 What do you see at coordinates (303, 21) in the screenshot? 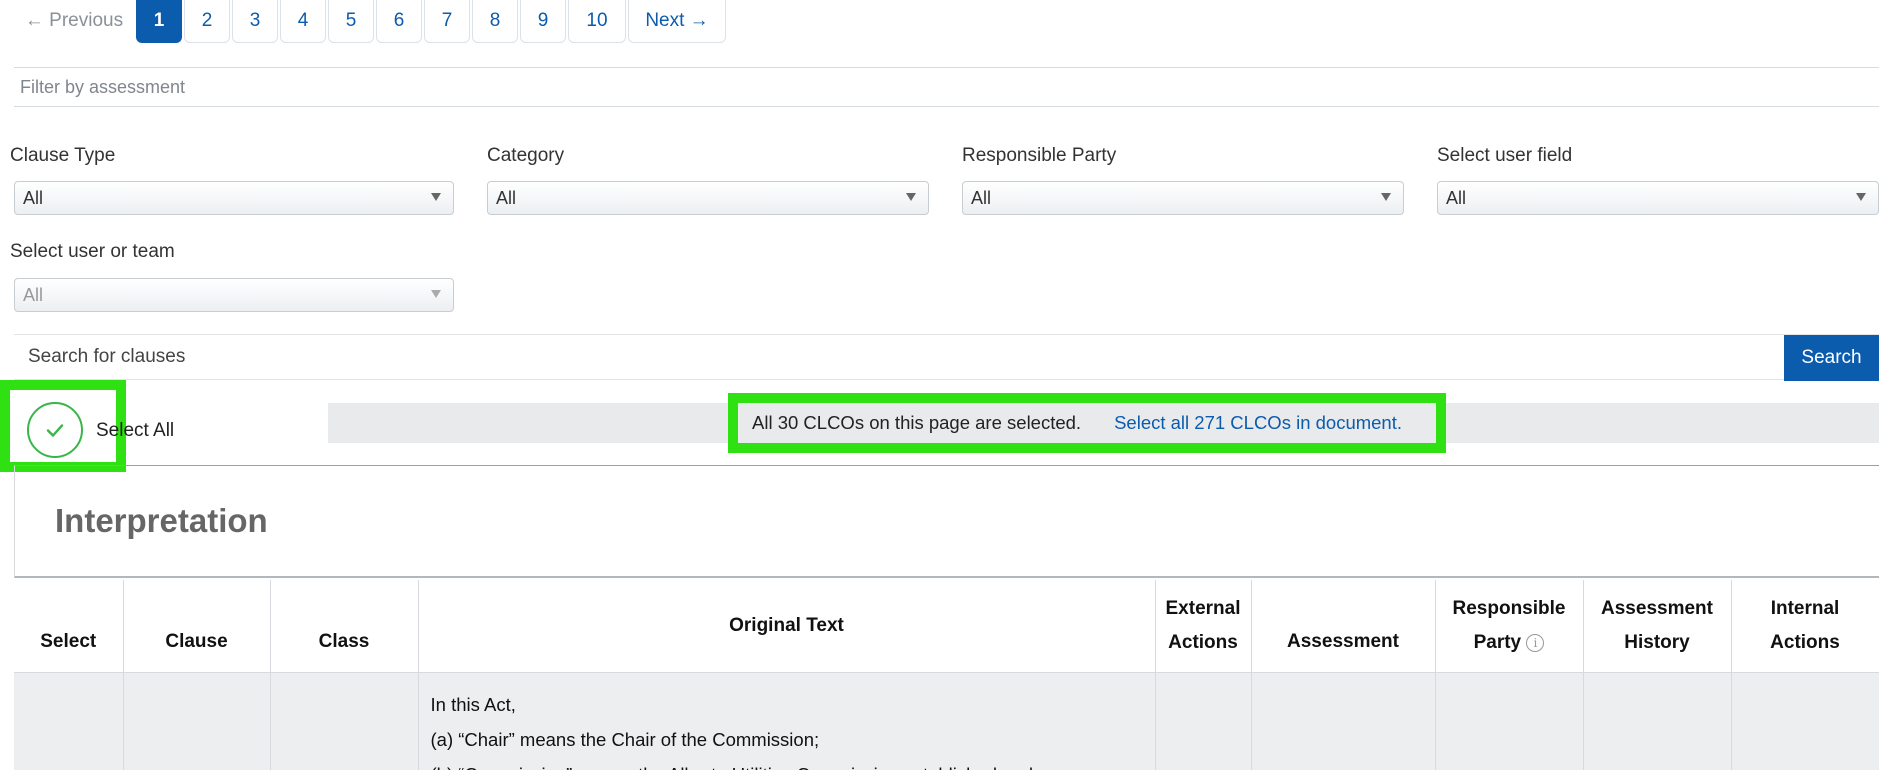
I see `page-button-4: 4` at bounding box center [303, 21].